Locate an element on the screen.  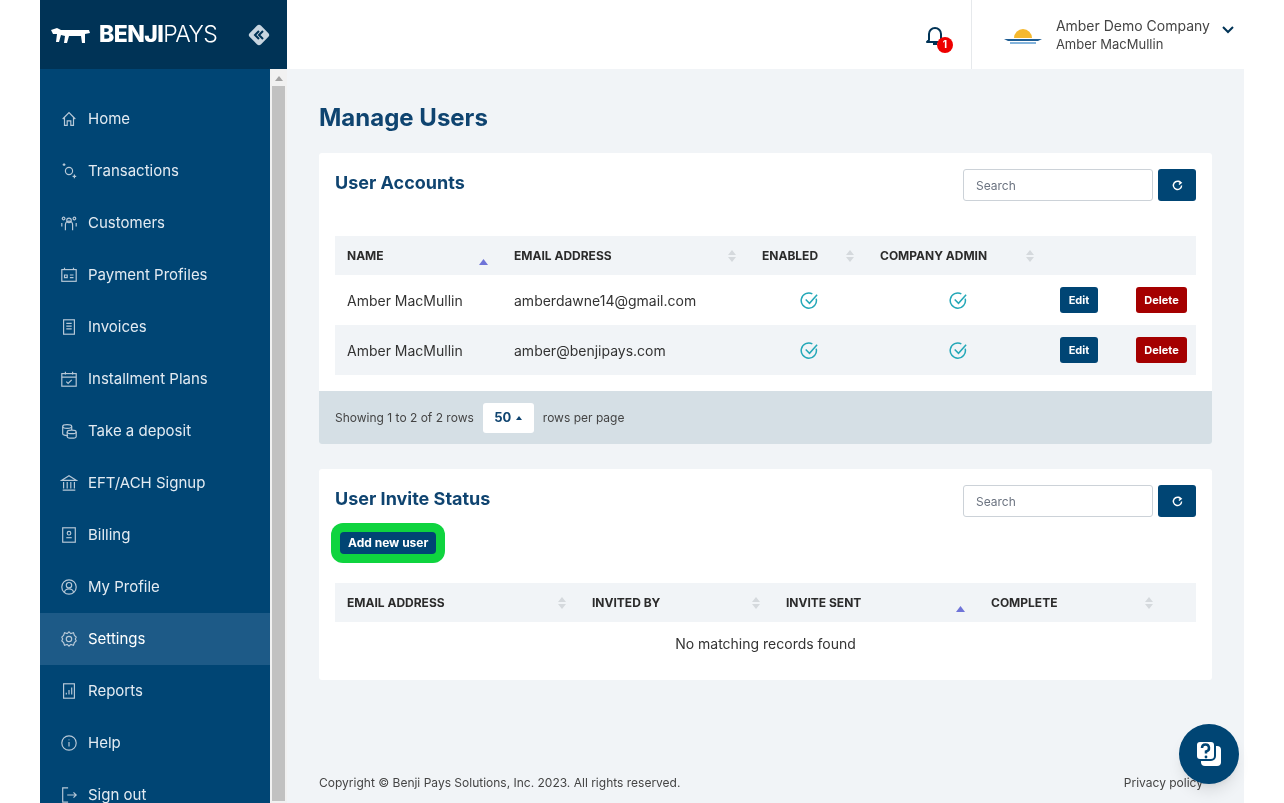
company-name: Amber Demo Company is located at coordinates (1132, 25).